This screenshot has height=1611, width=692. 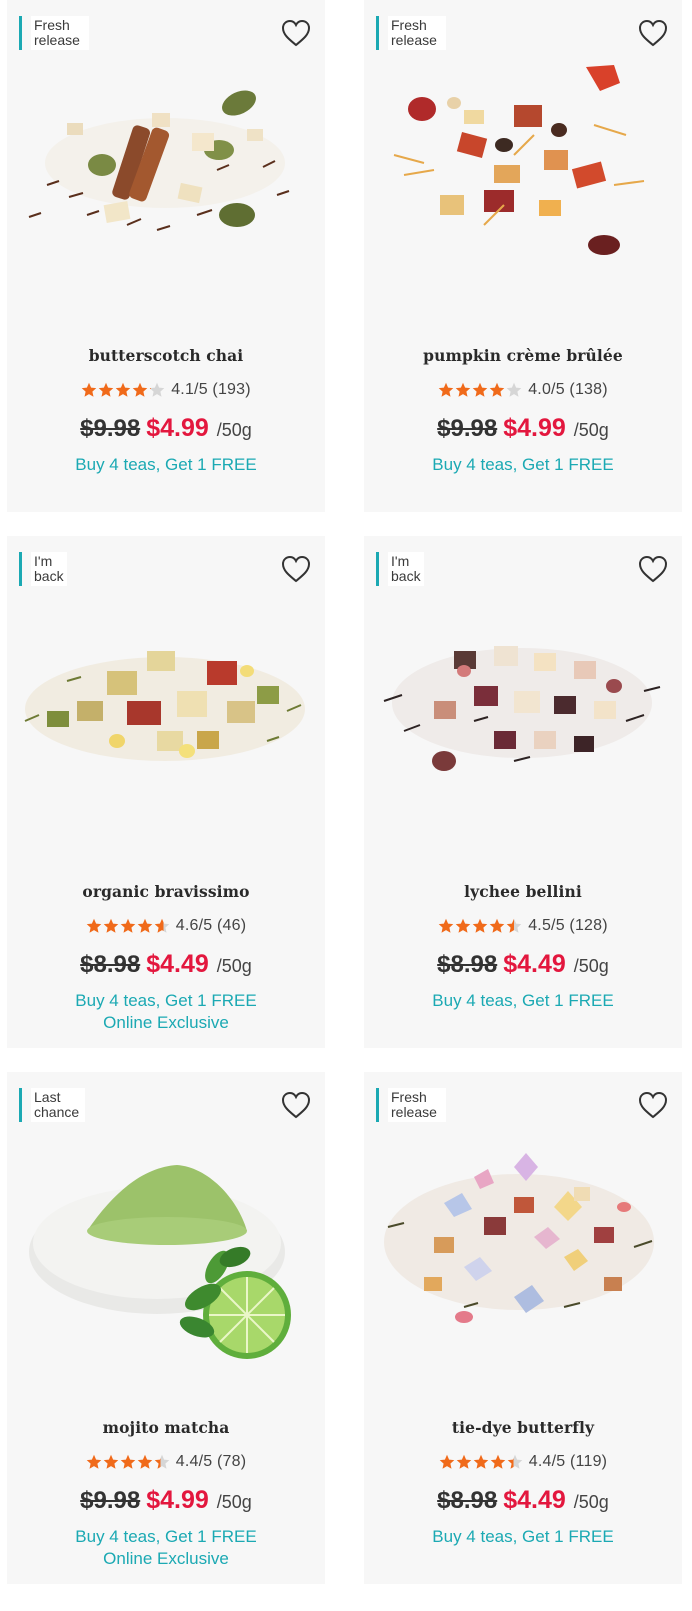 I want to click on rating-text: 4.4/5 (78), so click(x=211, y=1461).